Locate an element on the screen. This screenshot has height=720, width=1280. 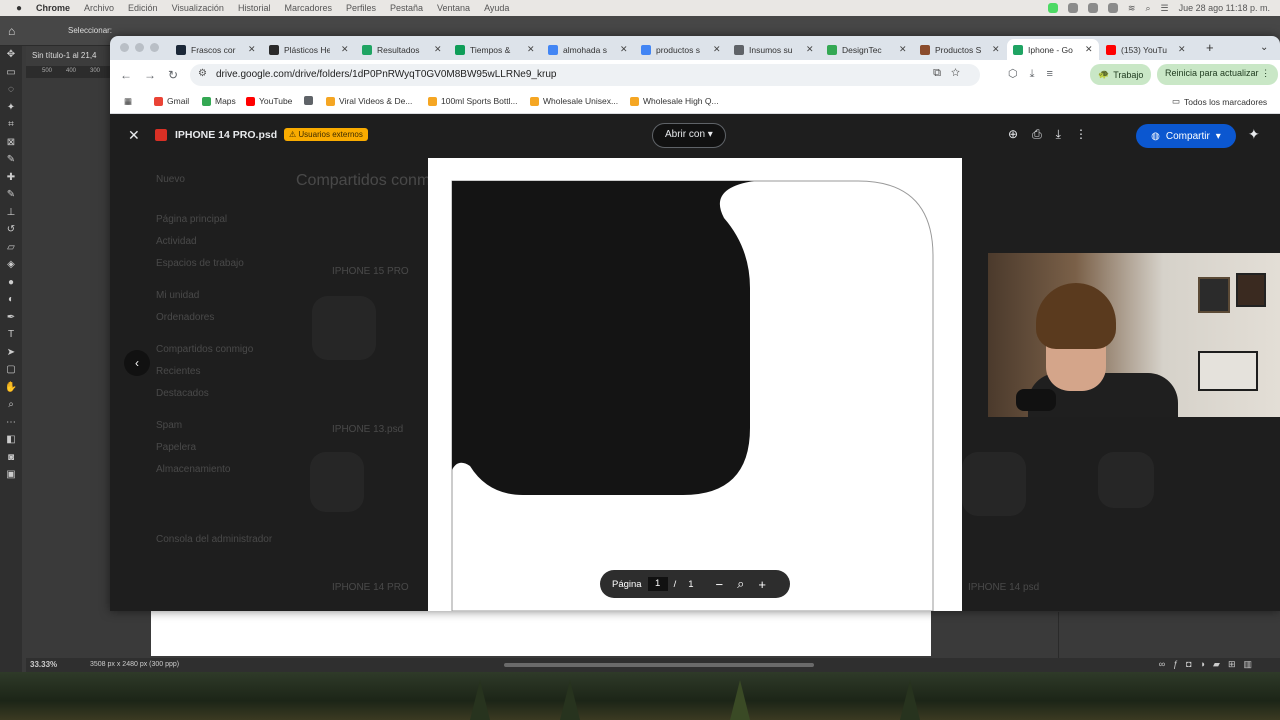
more-menu-icon: ⋮ is located at coordinates (1265, 73).